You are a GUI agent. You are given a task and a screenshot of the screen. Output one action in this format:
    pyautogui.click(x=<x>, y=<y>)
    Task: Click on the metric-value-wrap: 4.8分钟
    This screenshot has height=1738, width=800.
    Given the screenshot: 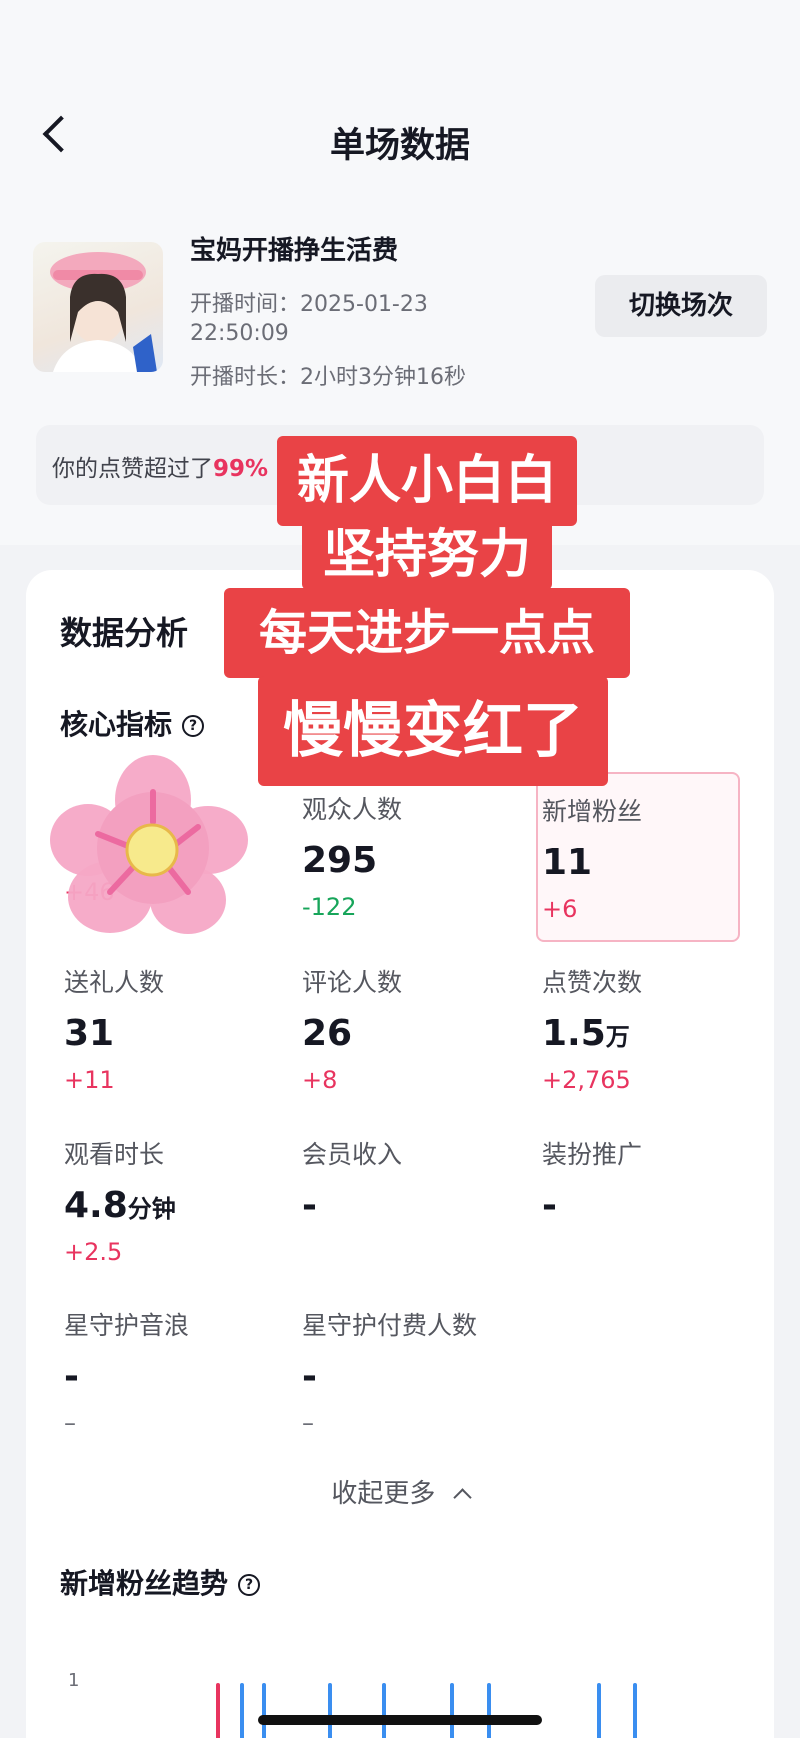 What is the action you would take?
    pyautogui.click(x=164, y=1205)
    